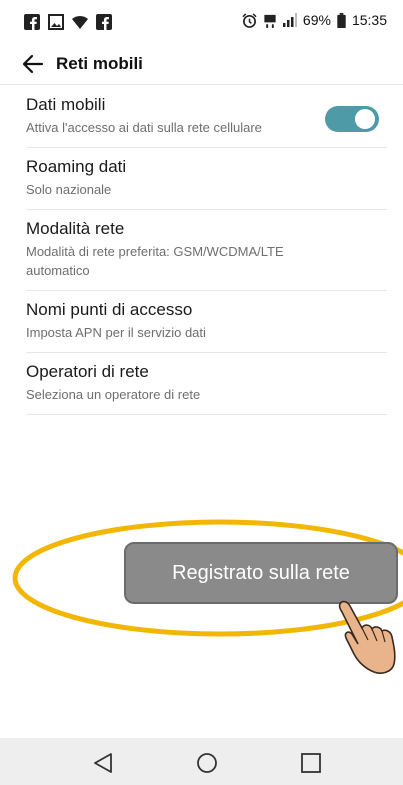 This screenshot has width=403, height=785. Describe the element at coordinates (69, 189) in the screenshot. I see `setting-subtitle: Solo nazionale` at that location.